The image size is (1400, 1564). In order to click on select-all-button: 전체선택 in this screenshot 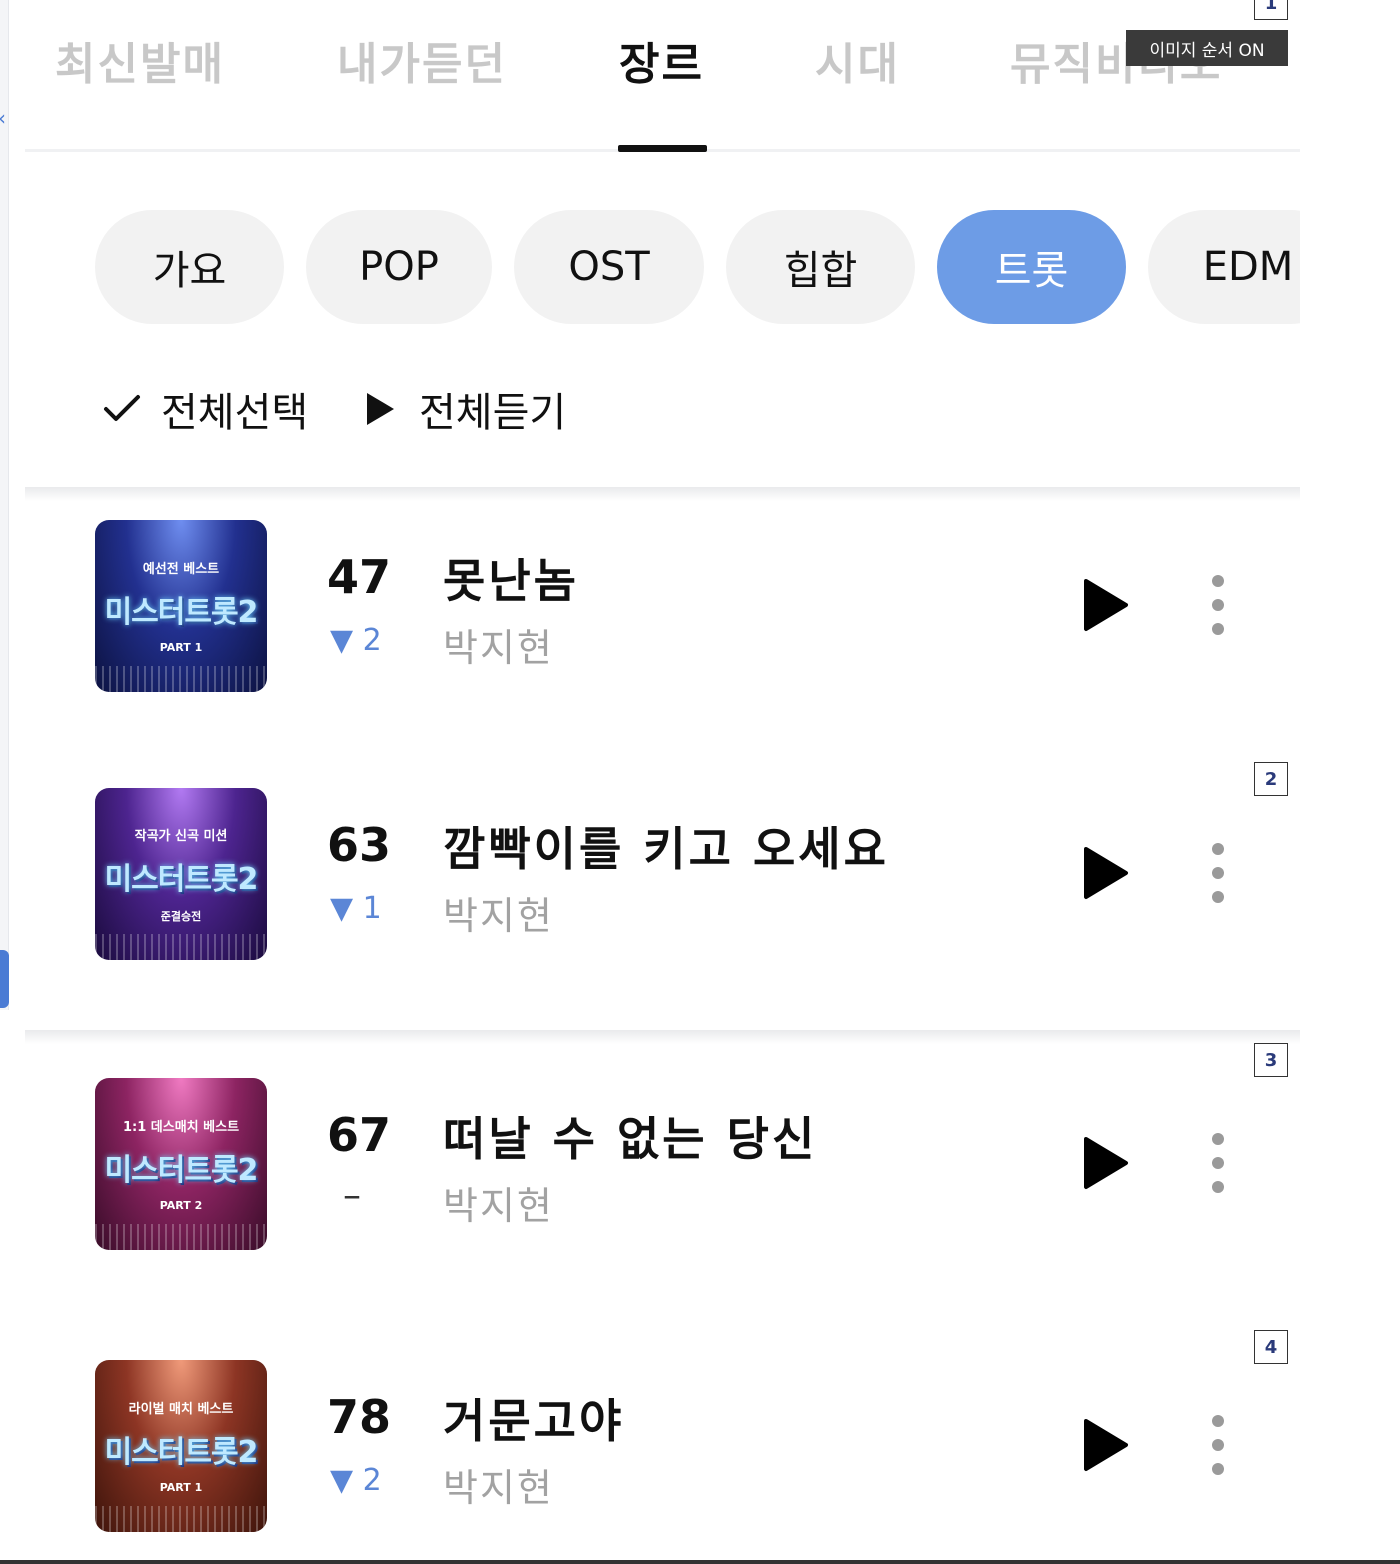, I will do `click(205, 409)`.